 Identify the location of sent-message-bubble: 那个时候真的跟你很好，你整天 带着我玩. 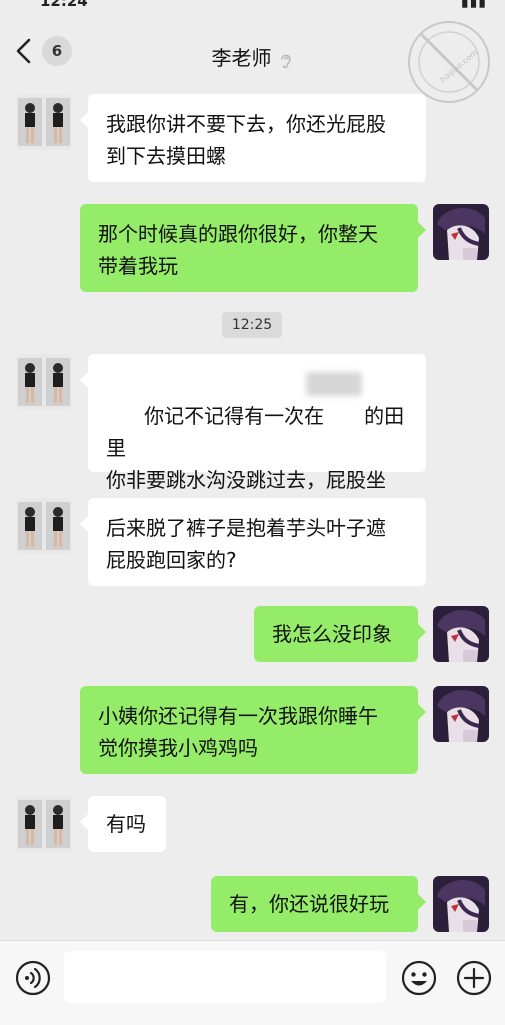
(253, 248).